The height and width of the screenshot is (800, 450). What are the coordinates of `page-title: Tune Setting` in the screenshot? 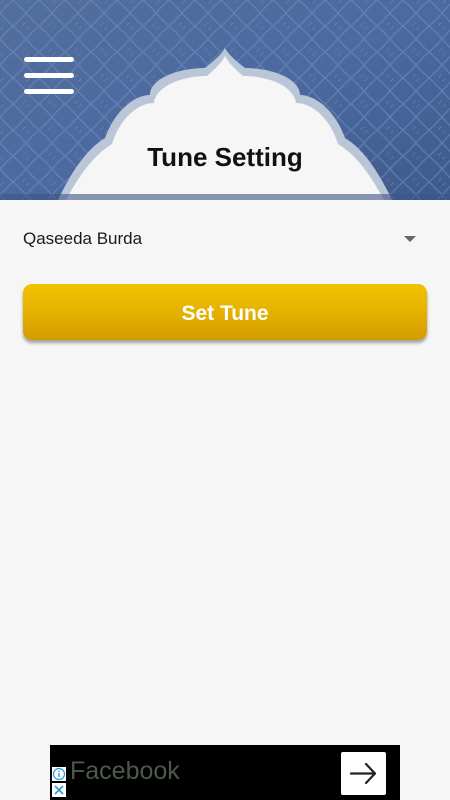 It's located at (225, 157).